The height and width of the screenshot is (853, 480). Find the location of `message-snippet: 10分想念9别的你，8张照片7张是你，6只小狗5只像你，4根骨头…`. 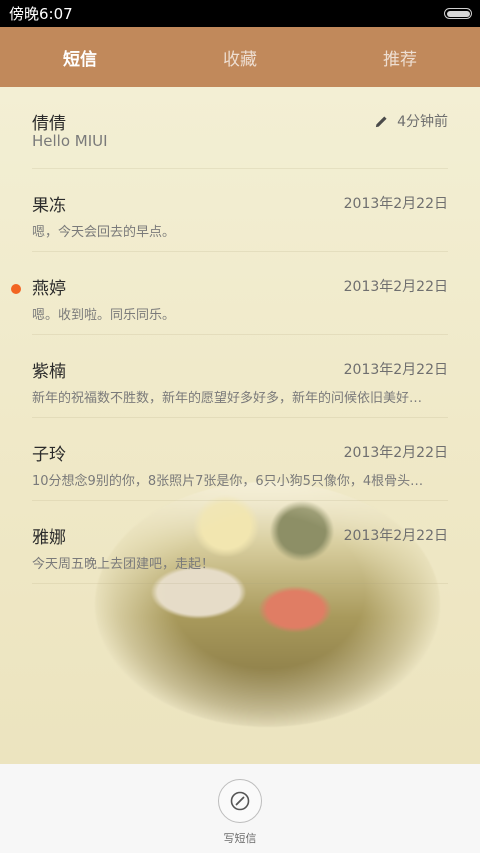

message-snippet: 10分想念9别的你，8张照片7张是你，6只小狗5只像你，4根骨头… is located at coordinates (228, 481).